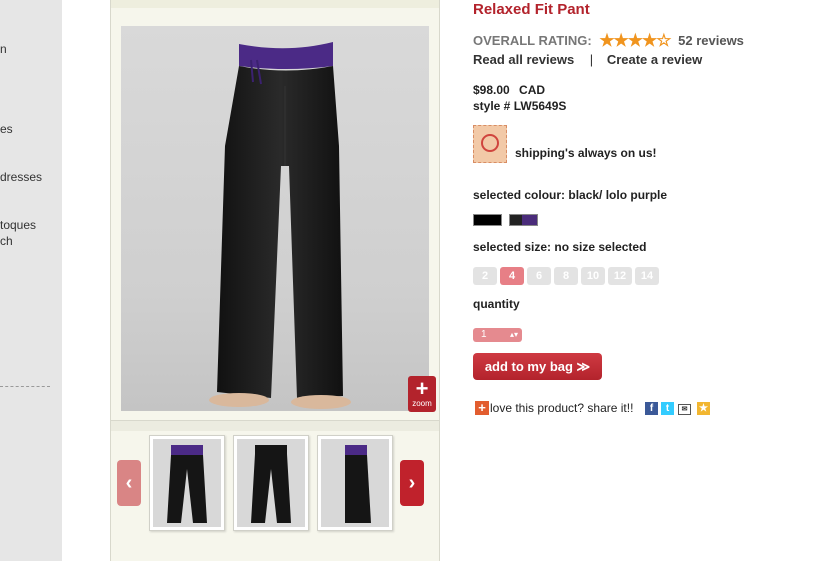 This screenshot has width=819, height=561. Describe the element at coordinates (129, 483) in the screenshot. I see `previous-thumbnail-button: ‹` at that location.